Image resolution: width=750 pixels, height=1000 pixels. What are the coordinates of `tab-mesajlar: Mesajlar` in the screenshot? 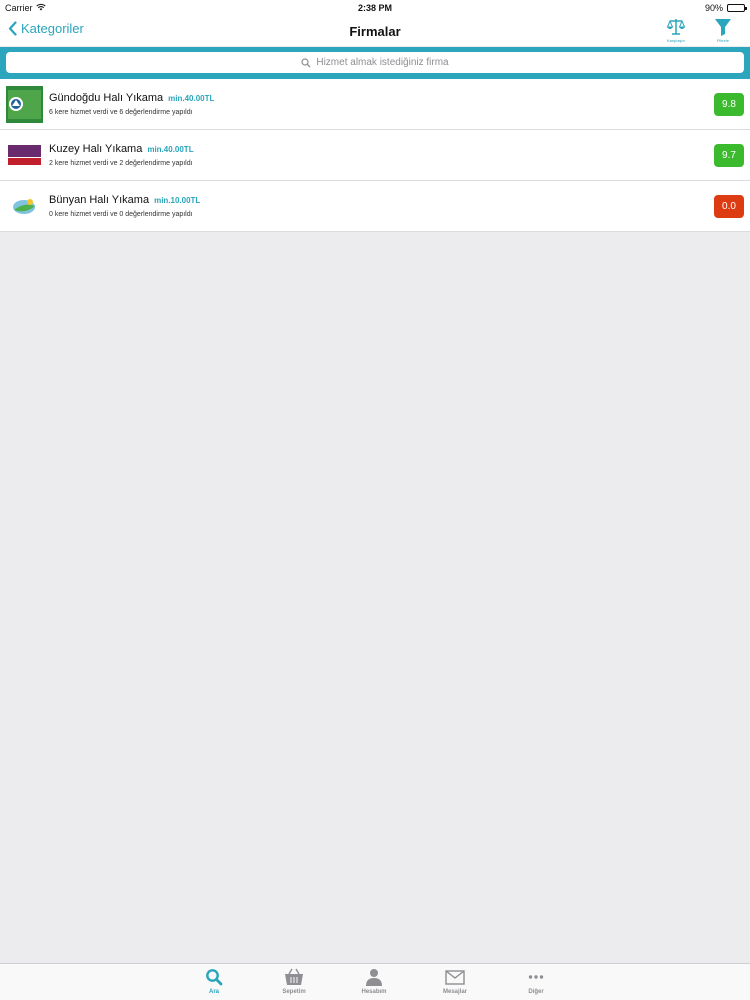 It's located at (455, 981).